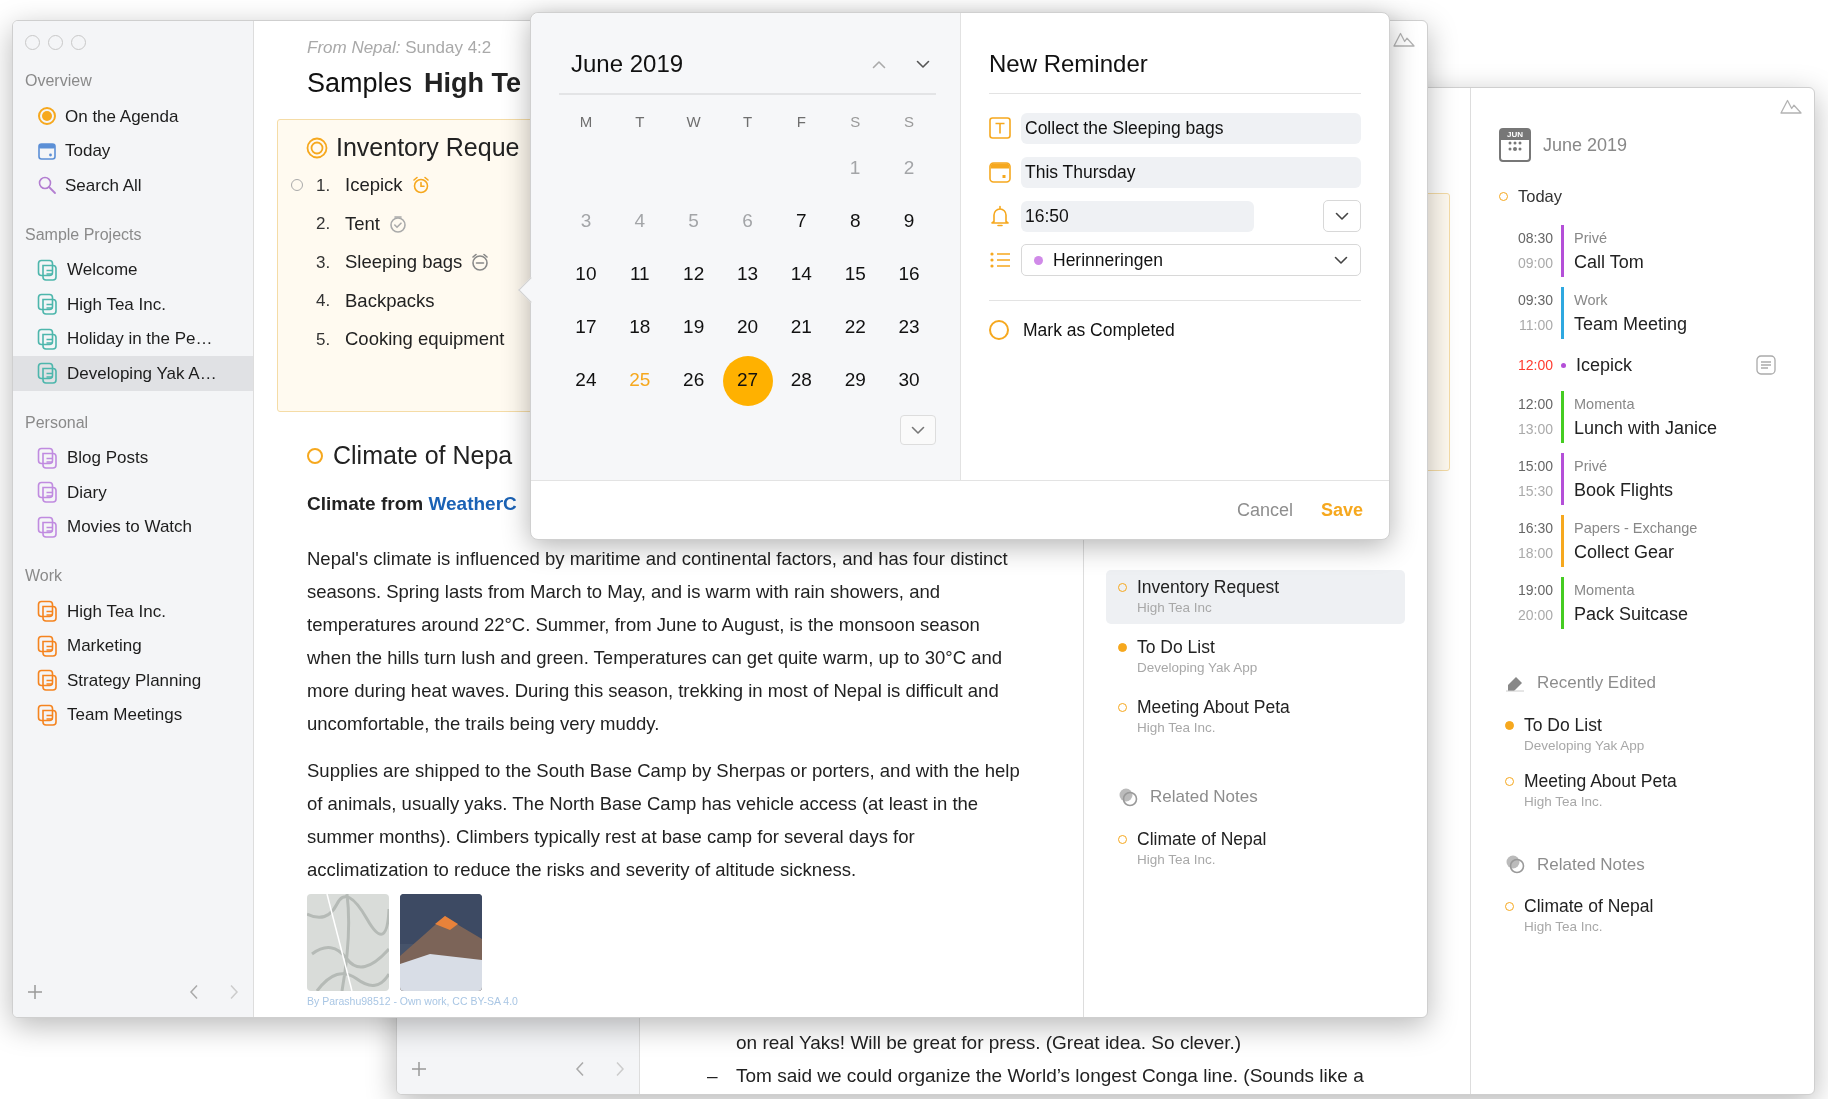 This screenshot has height=1099, width=1828. I want to click on calendar-day: 24, so click(585, 380).